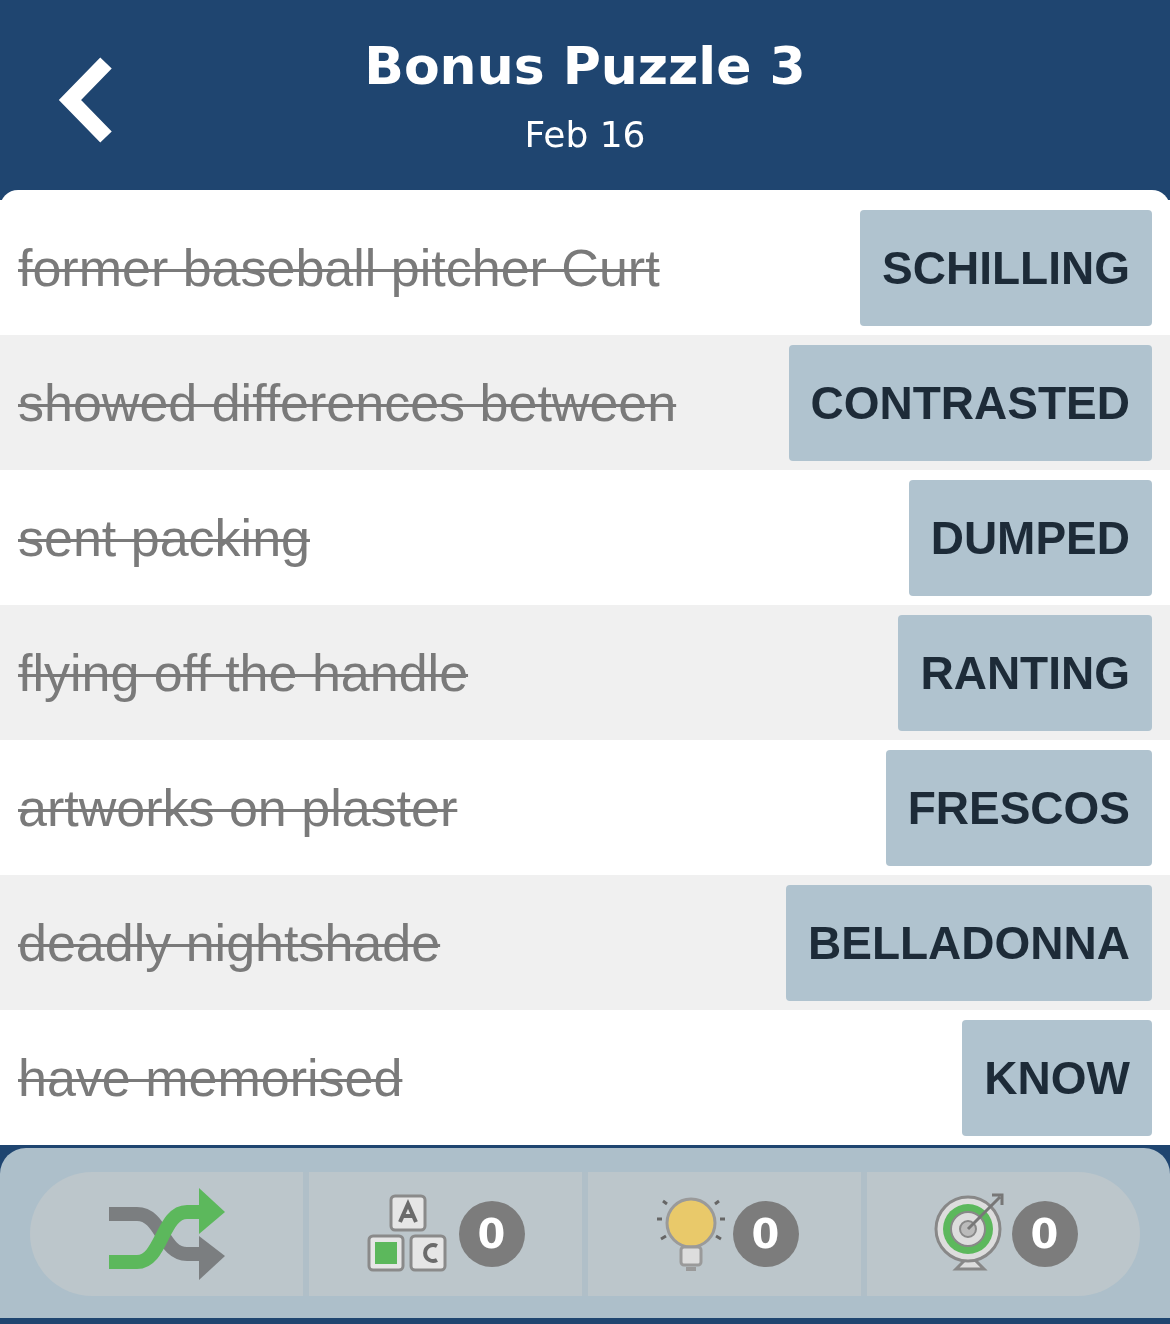 The image size is (1170, 1324). What do you see at coordinates (585, 135) in the screenshot?
I see `puzzle-date: Feb 16` at bounding box center [585, 135].